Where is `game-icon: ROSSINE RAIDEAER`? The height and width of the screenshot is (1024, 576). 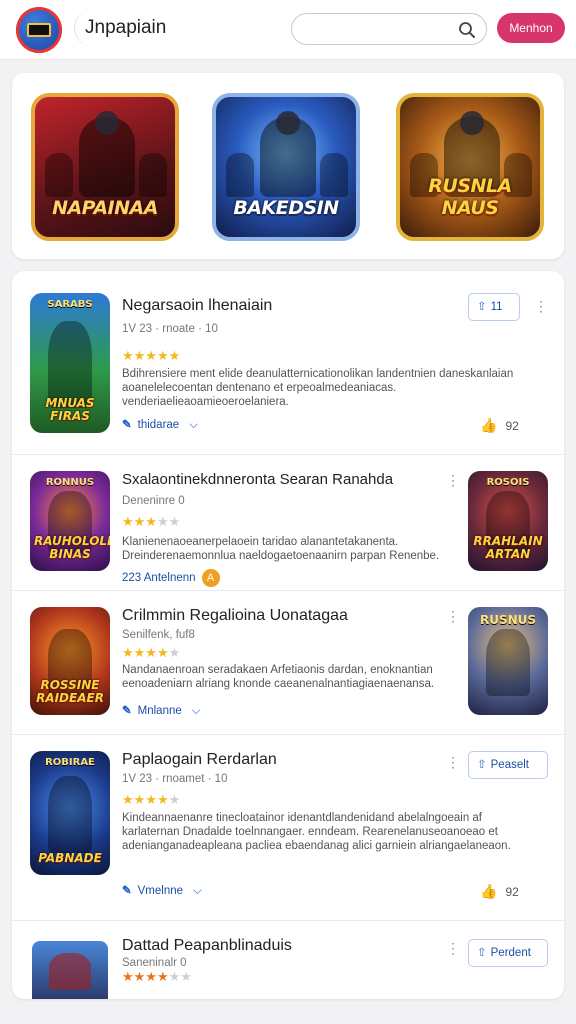 game-icon: ROSSINE RAIDEAER is located at coordinates (70, 661).